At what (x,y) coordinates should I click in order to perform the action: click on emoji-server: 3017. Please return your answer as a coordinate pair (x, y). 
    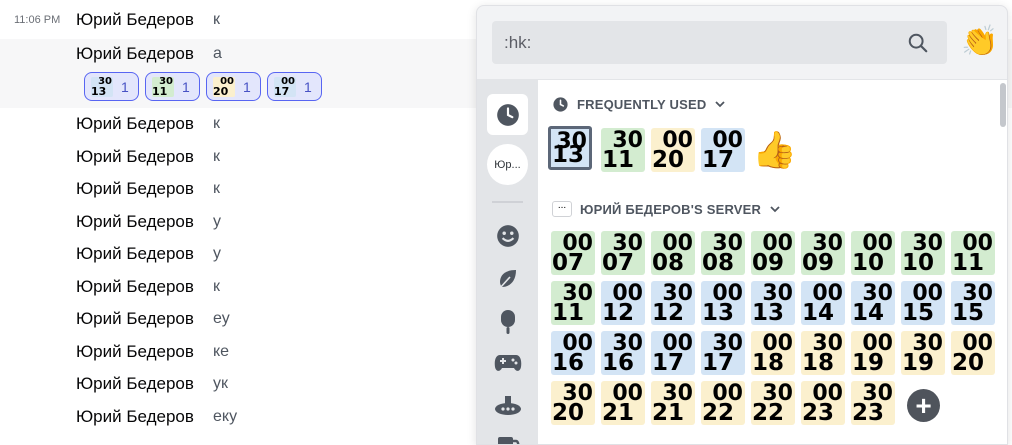
    Looking at the image, I should click on (723, 353).